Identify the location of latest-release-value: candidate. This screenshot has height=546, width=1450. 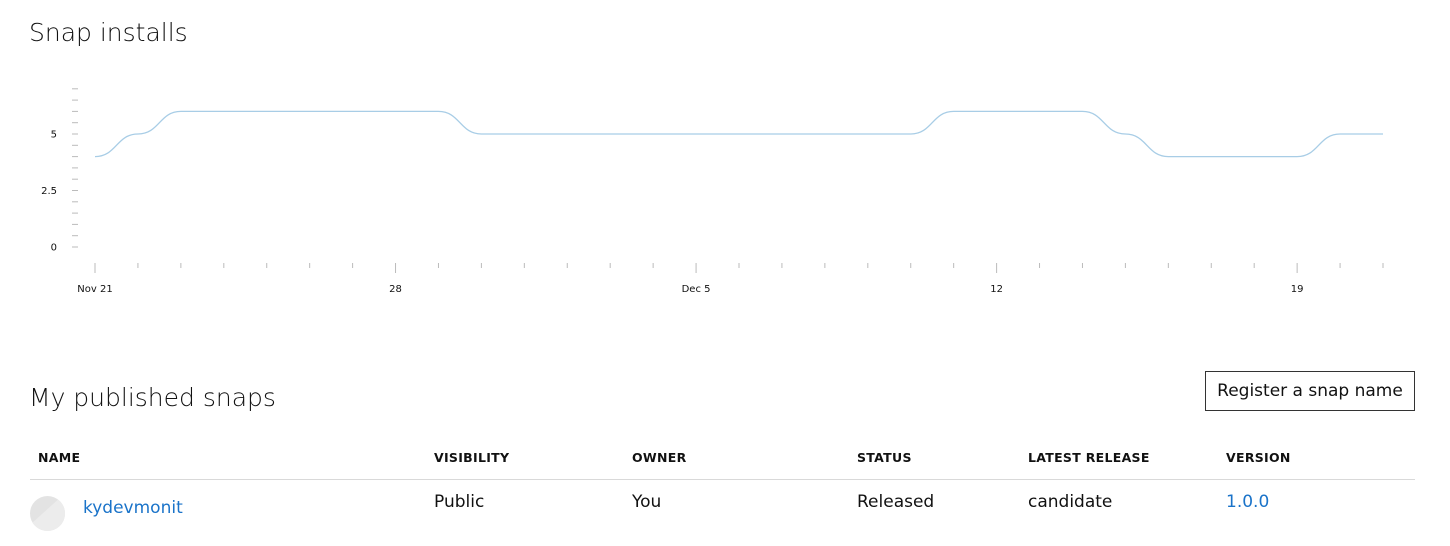
(1070, 502).